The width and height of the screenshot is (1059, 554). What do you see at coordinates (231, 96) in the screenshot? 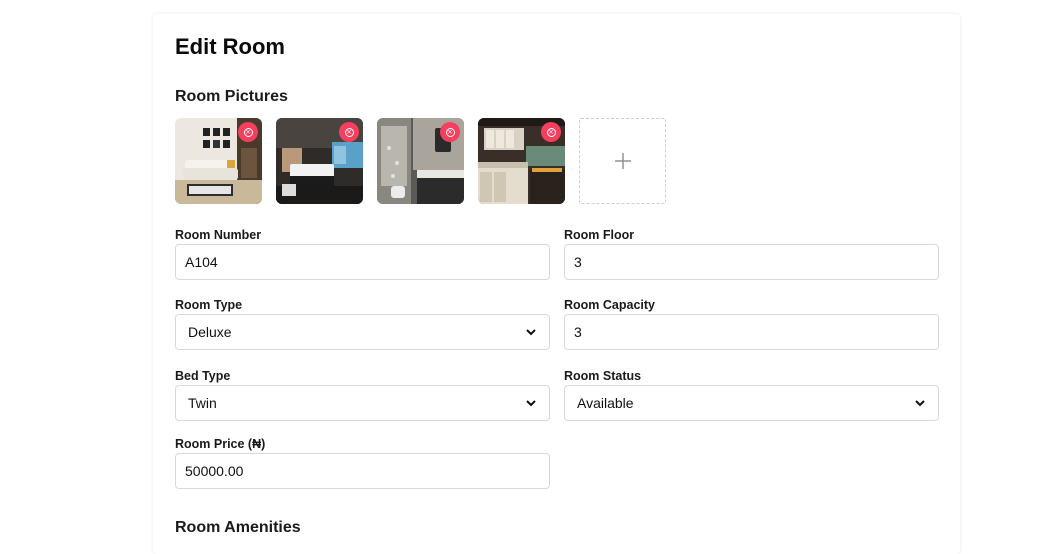
I see `room-pictures-heading: Room Pictures` at bounding box center [231, 96].